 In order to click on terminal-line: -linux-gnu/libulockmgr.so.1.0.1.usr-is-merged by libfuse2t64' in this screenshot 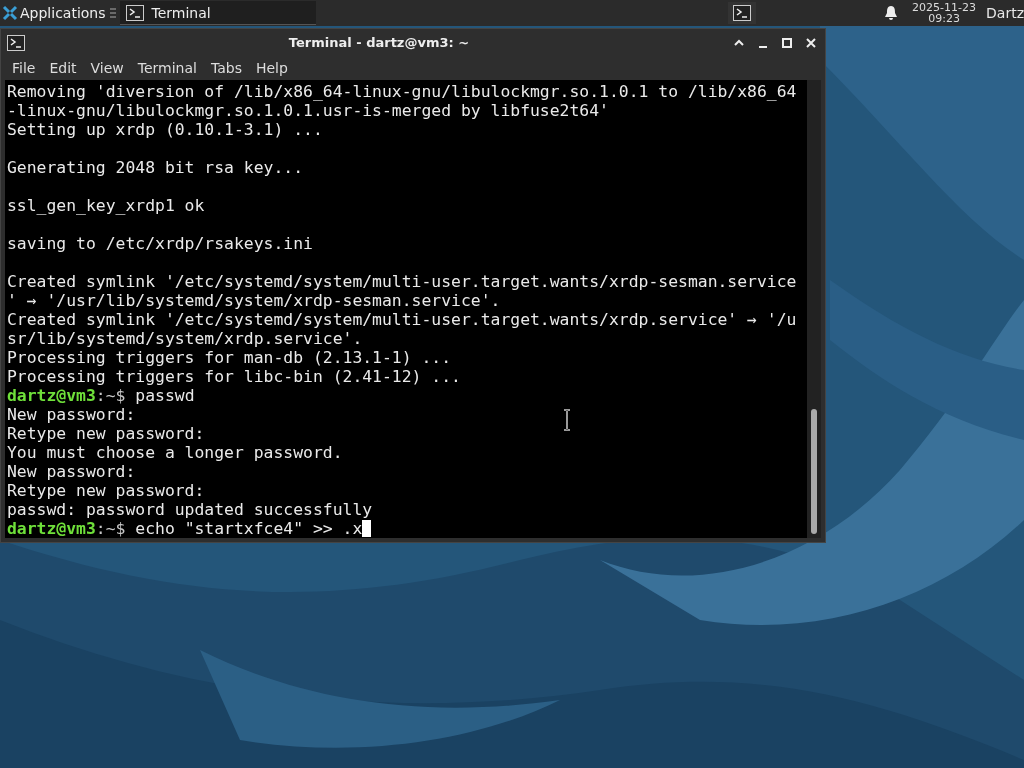, I will do `click(308, 110)`.